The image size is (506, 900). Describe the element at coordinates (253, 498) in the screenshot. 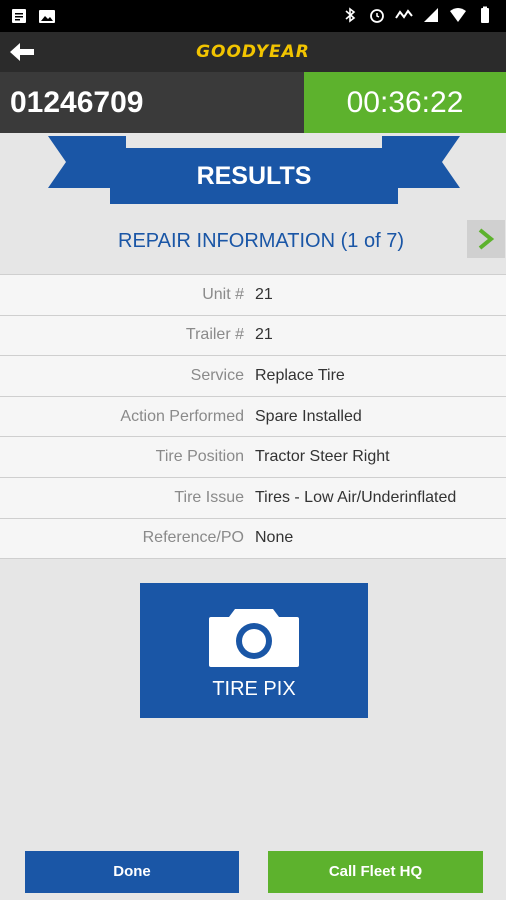

I see `info-row-tire-issue: Tire Issue Tires - Low Air/Underinflated` at that location.